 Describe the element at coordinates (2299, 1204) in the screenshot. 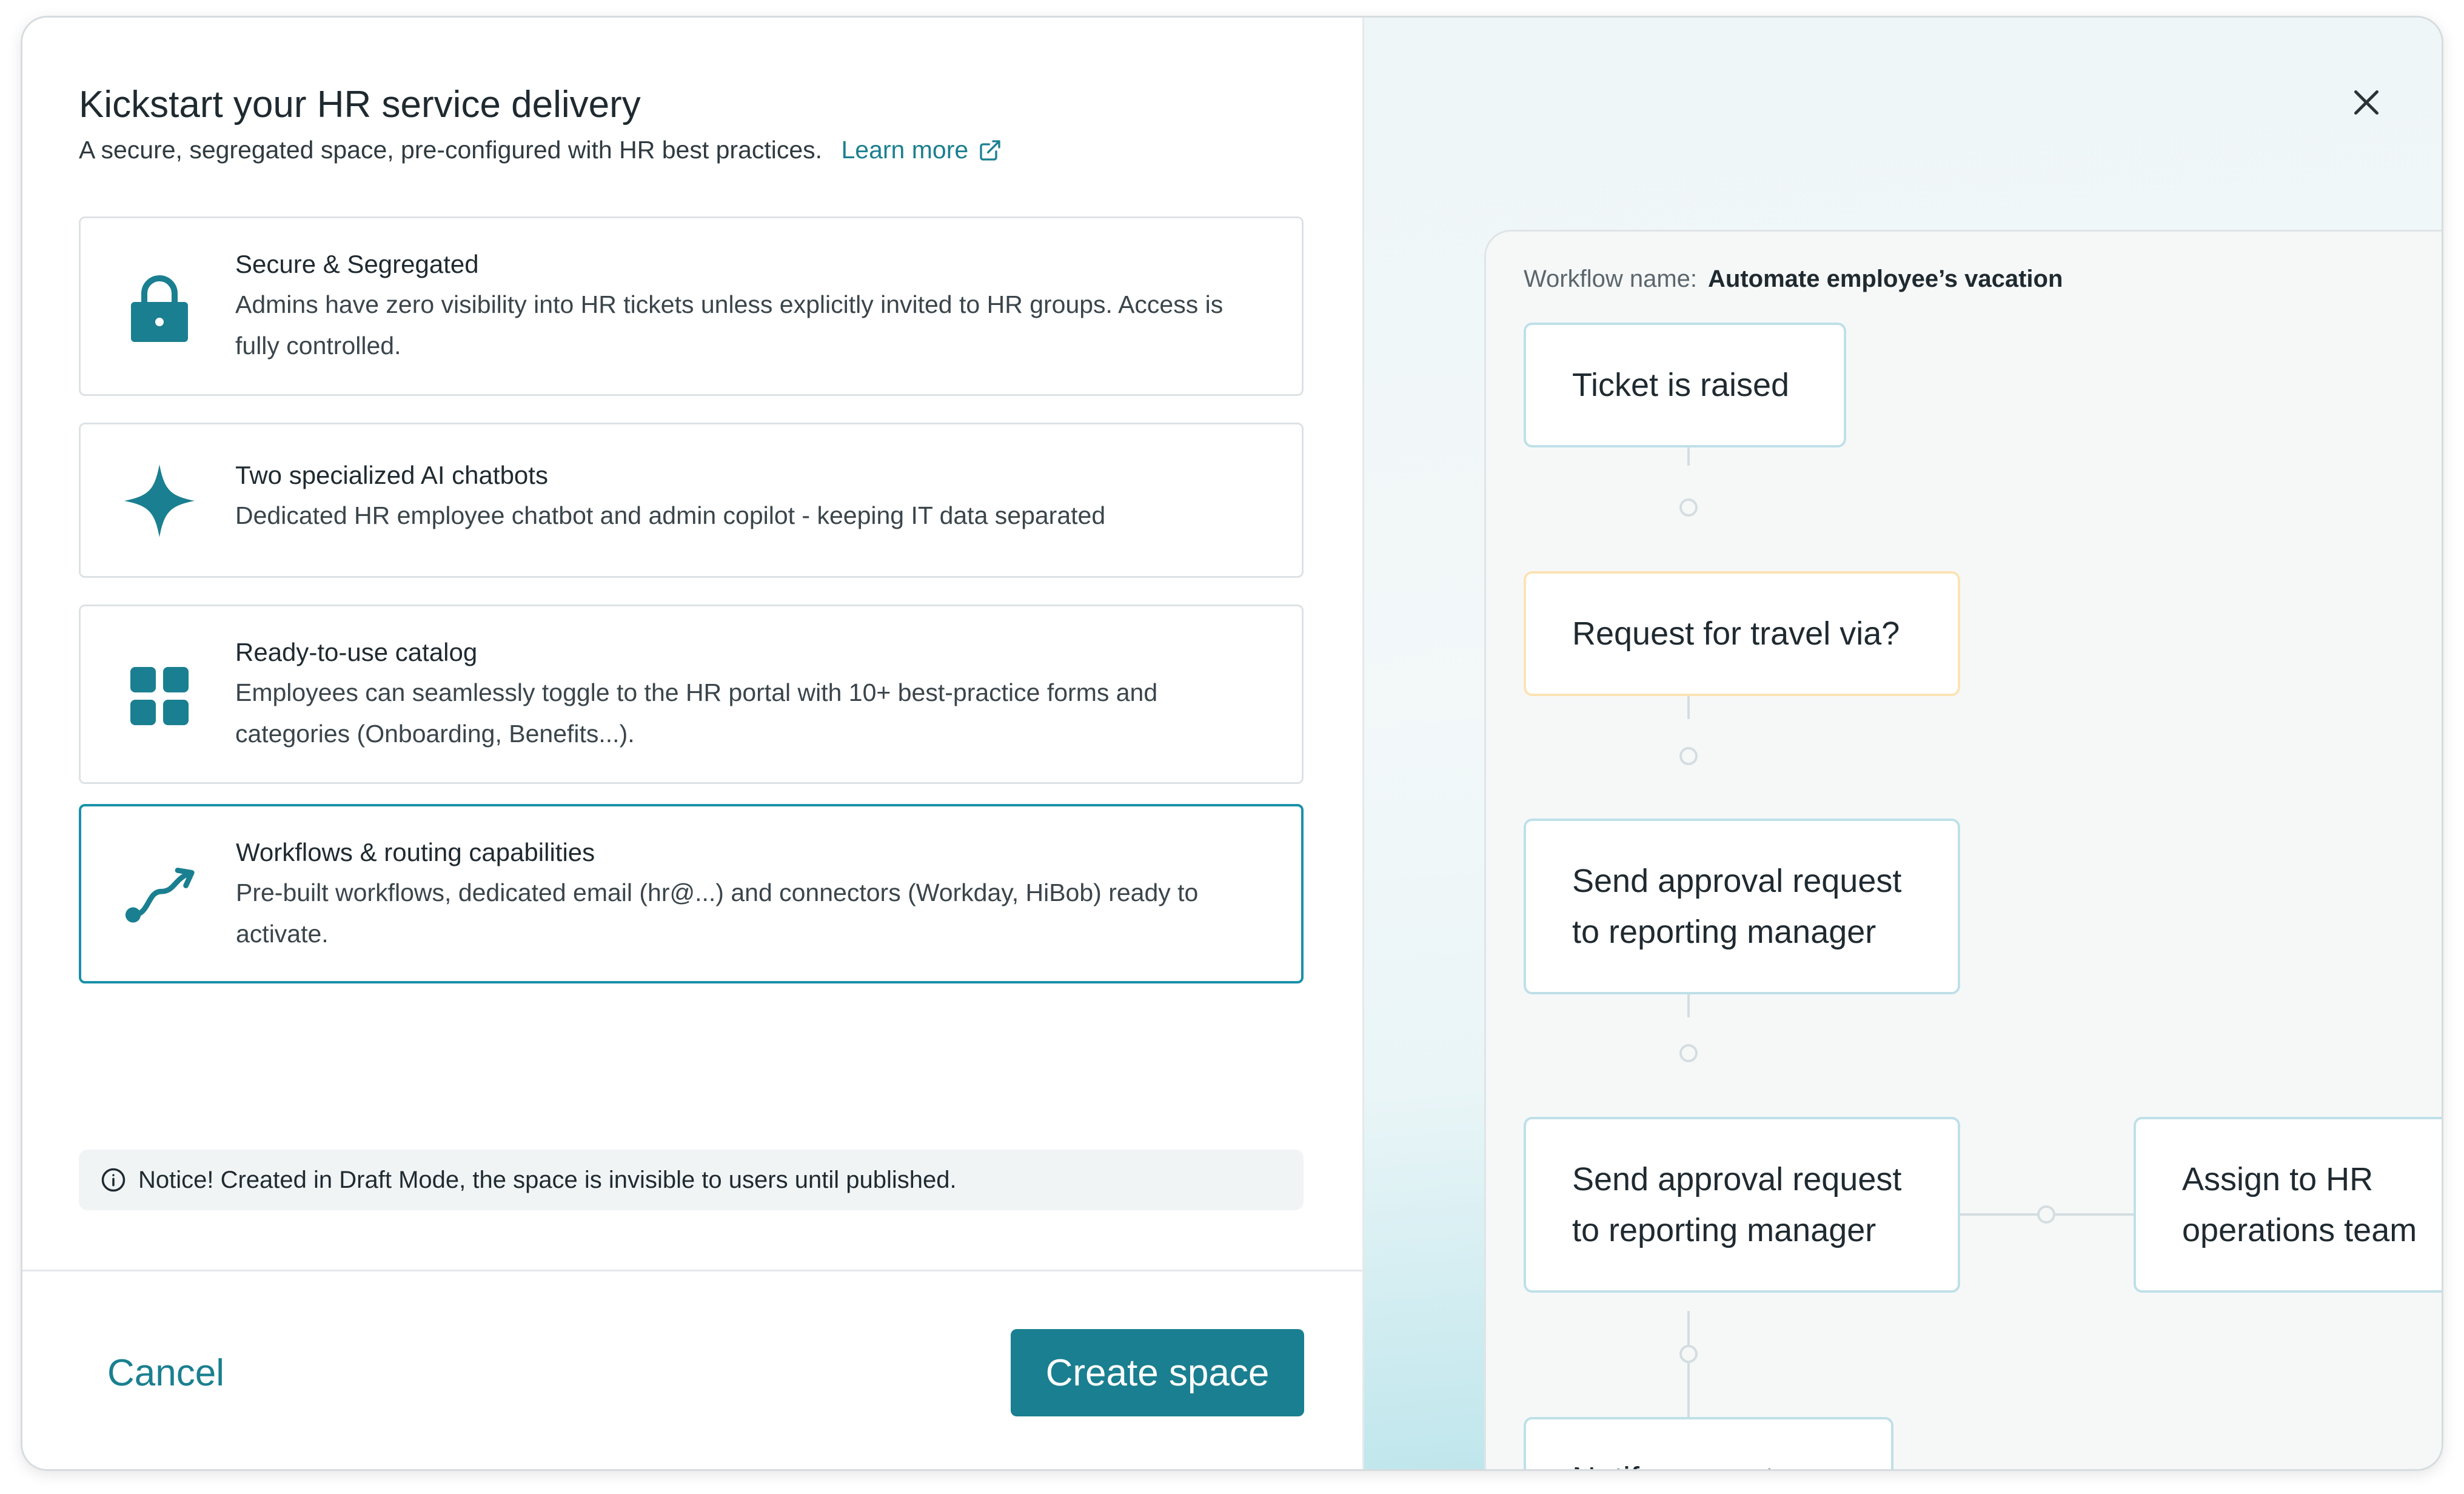

I see `node-label: Assign to HR operations team` at that location.